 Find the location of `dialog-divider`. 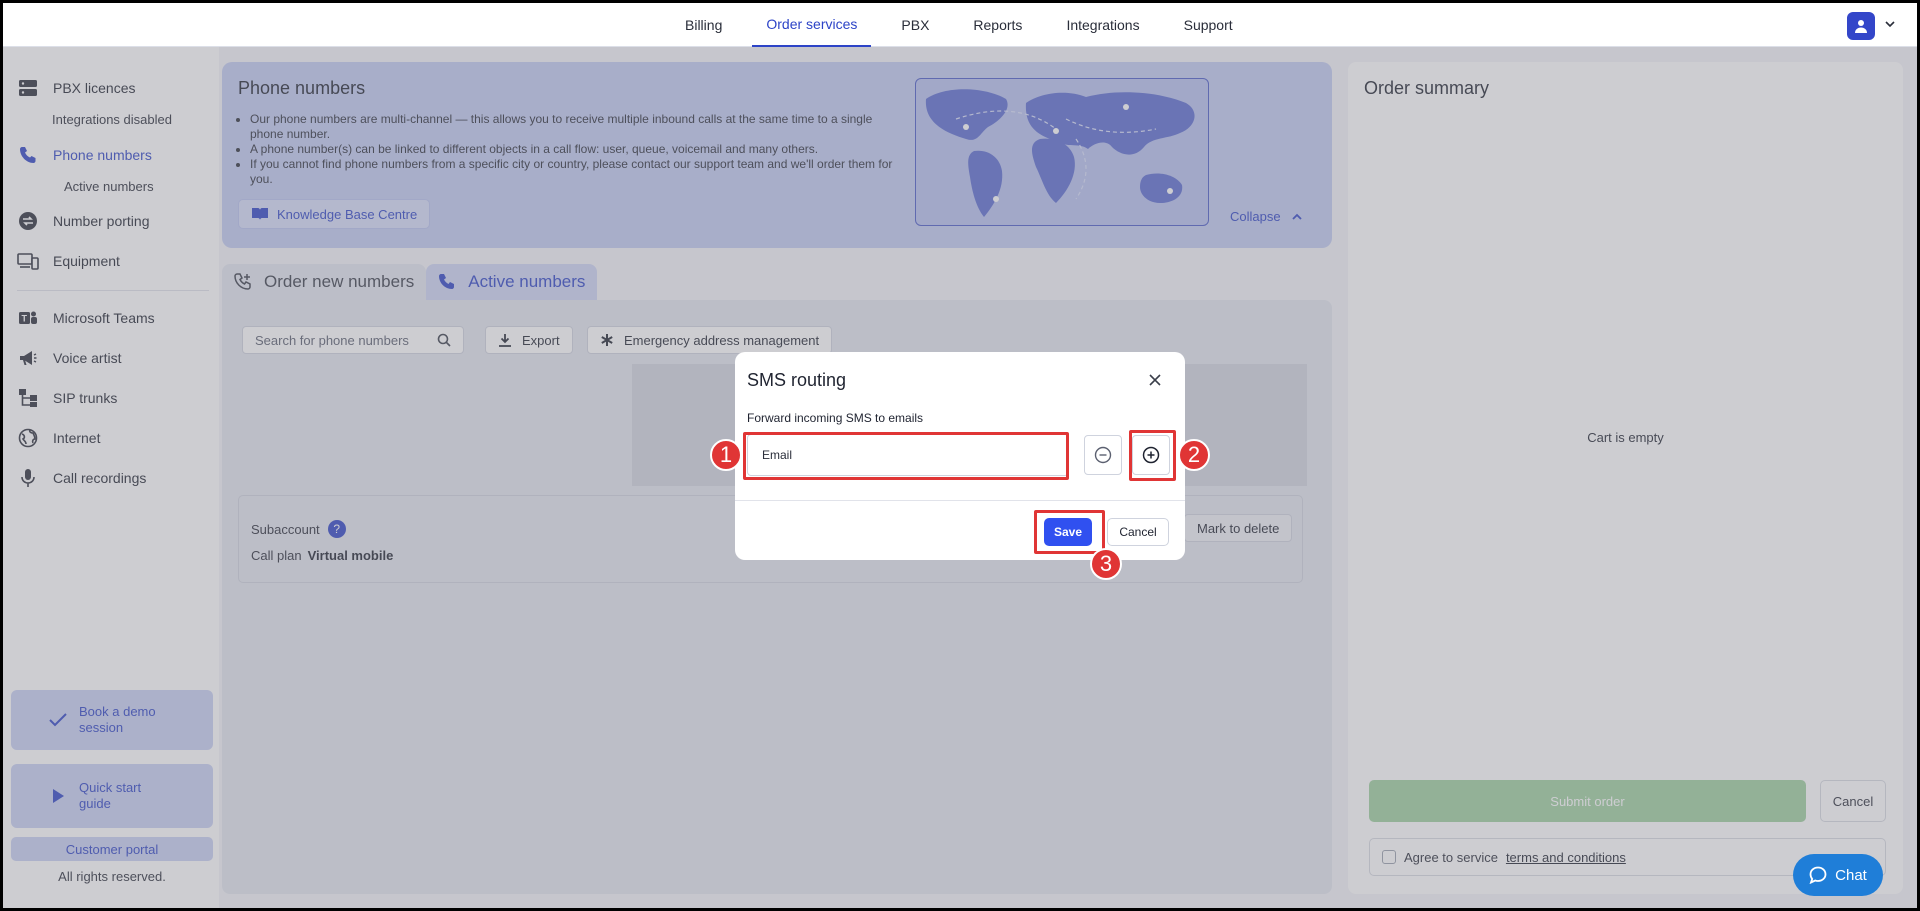

dialog-divider is located at coordinates (960, 500).